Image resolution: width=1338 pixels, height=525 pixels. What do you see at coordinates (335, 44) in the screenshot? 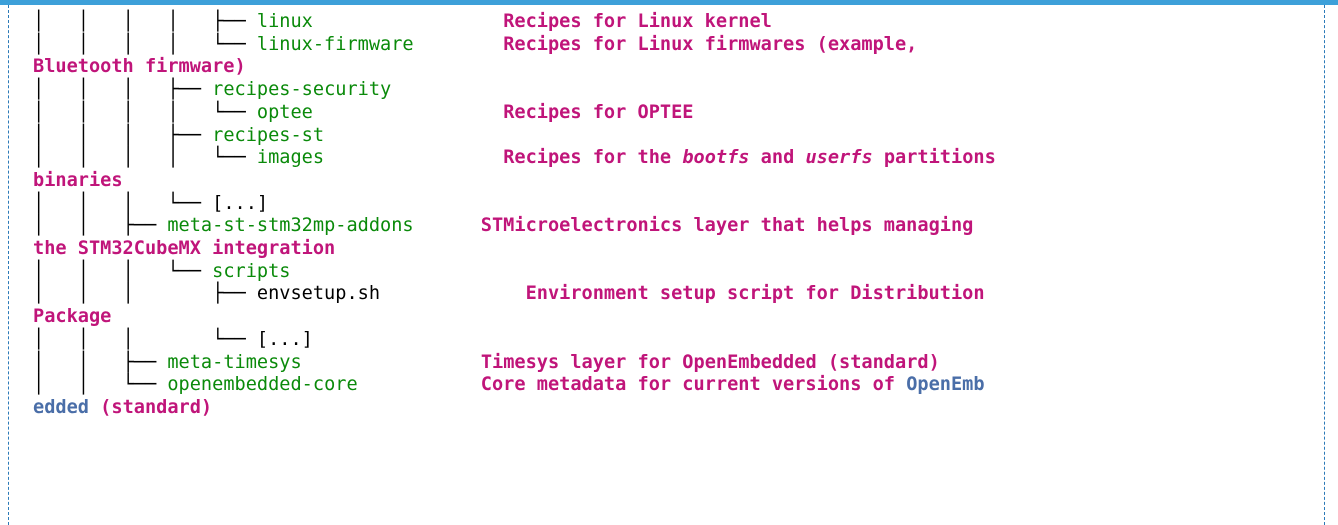
I see `directory-name: linux-firmware` at bounding box center [335, 44].